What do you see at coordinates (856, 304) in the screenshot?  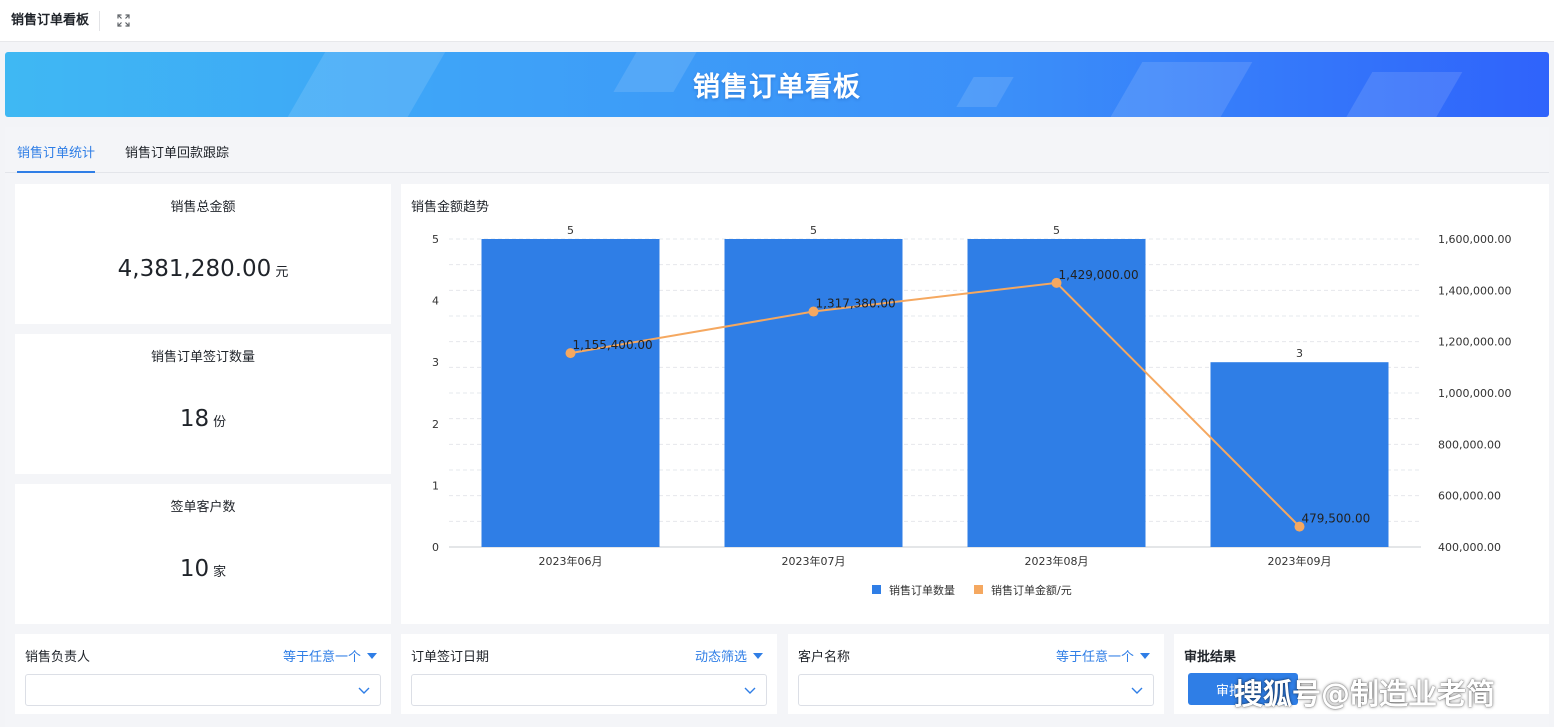 I see `line-data-label: 1,317,380.00` at bounding box center [856, 304].